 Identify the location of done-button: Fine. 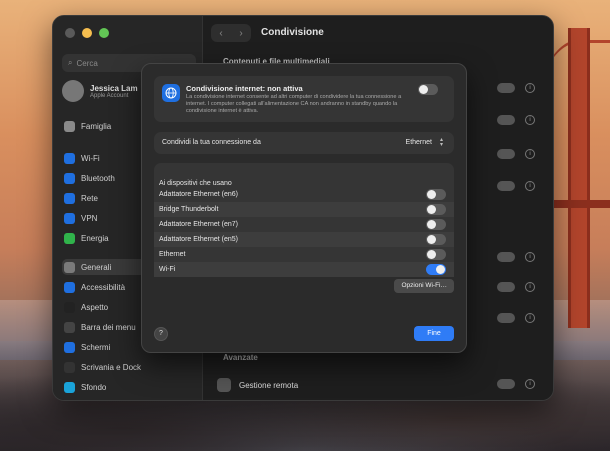
(434, 333).